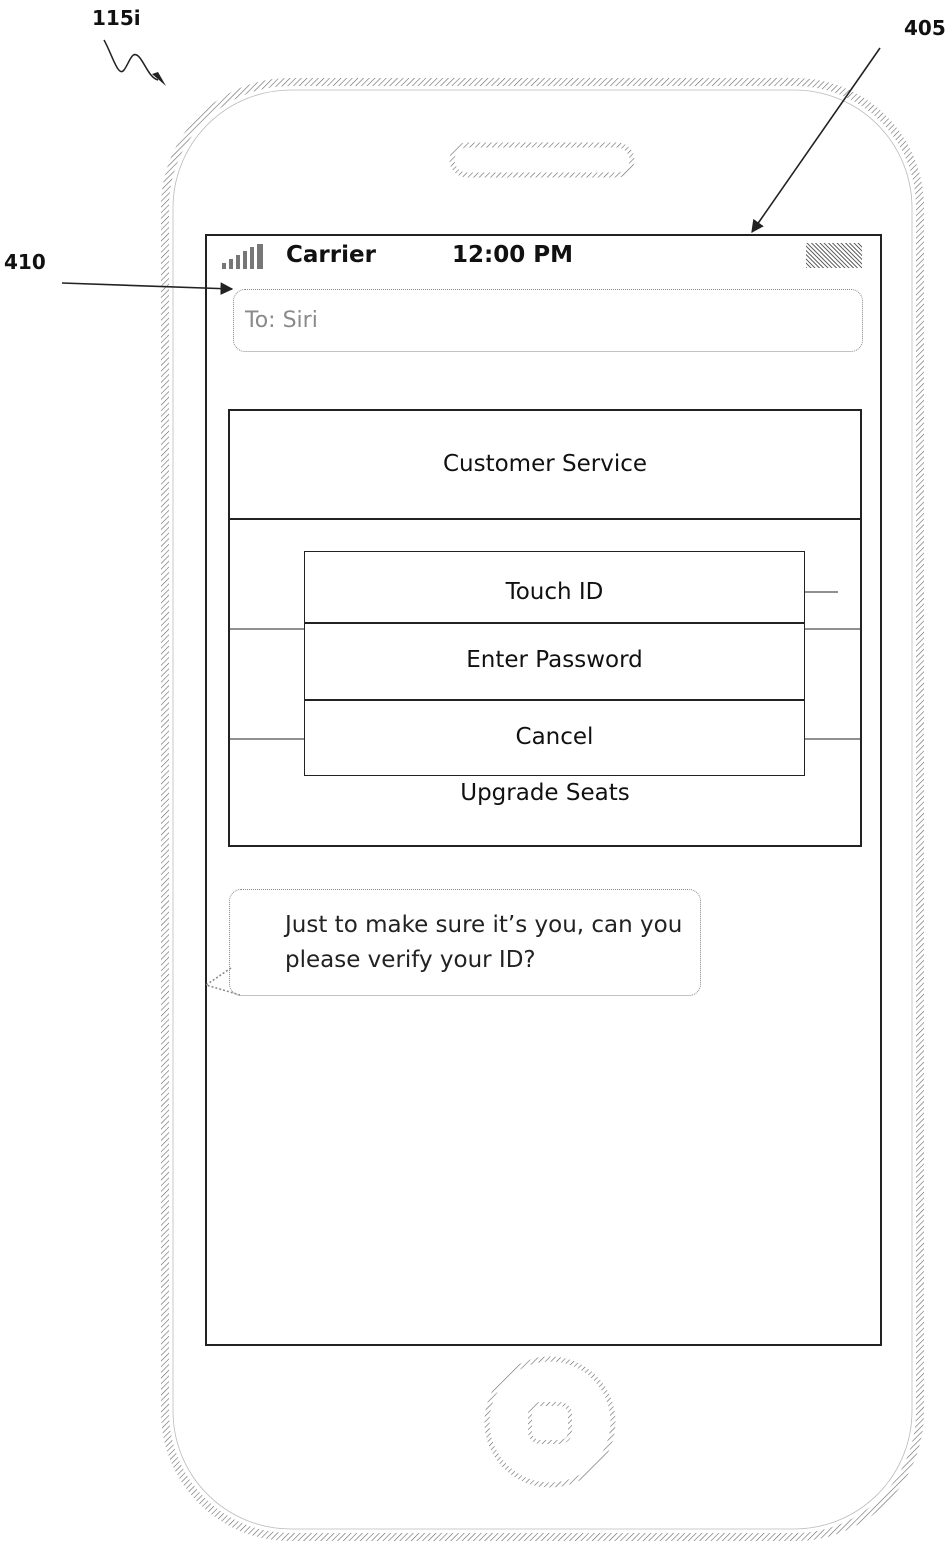 Image resolution: width=951 pixels, height=1543 pixels. I want to click on home-button-square-icon, so click(550, 1423).